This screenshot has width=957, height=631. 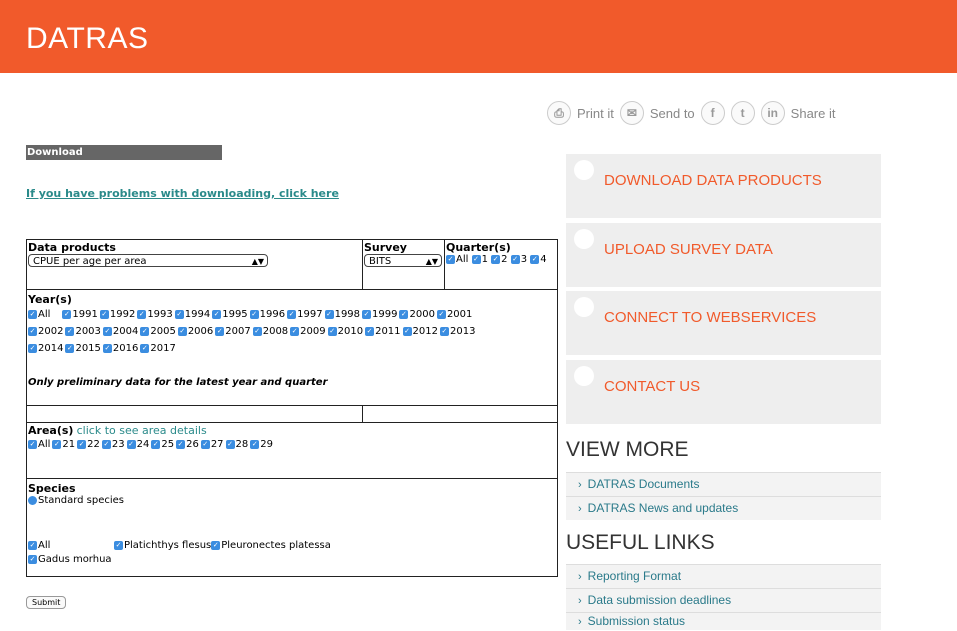 What do you see at coordinates (124, 152) in the screenshot?
I see `download-header: Download` at bounding box center [124, 152].